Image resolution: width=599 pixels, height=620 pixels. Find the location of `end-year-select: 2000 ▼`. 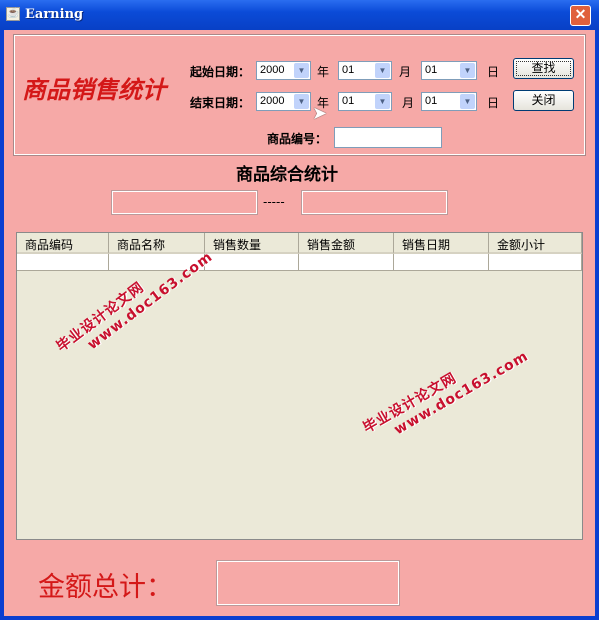

end-year-select: 2000 ▼ is located at coordinates (283, 101).